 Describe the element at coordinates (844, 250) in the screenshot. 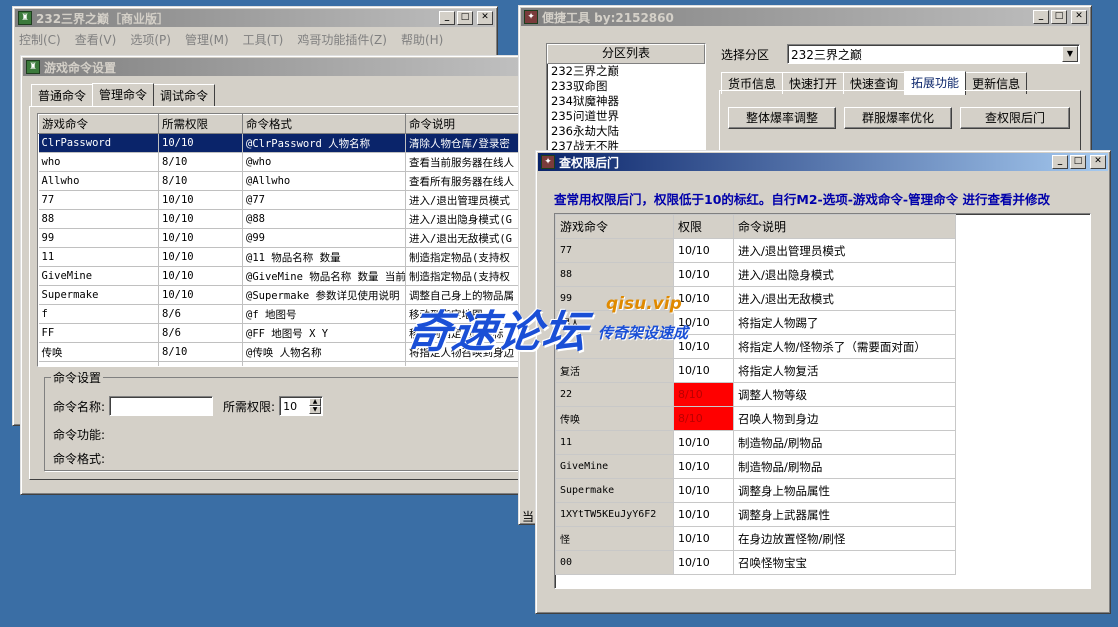

I see `description-cell: 进入/退出管理员模式` at that location.